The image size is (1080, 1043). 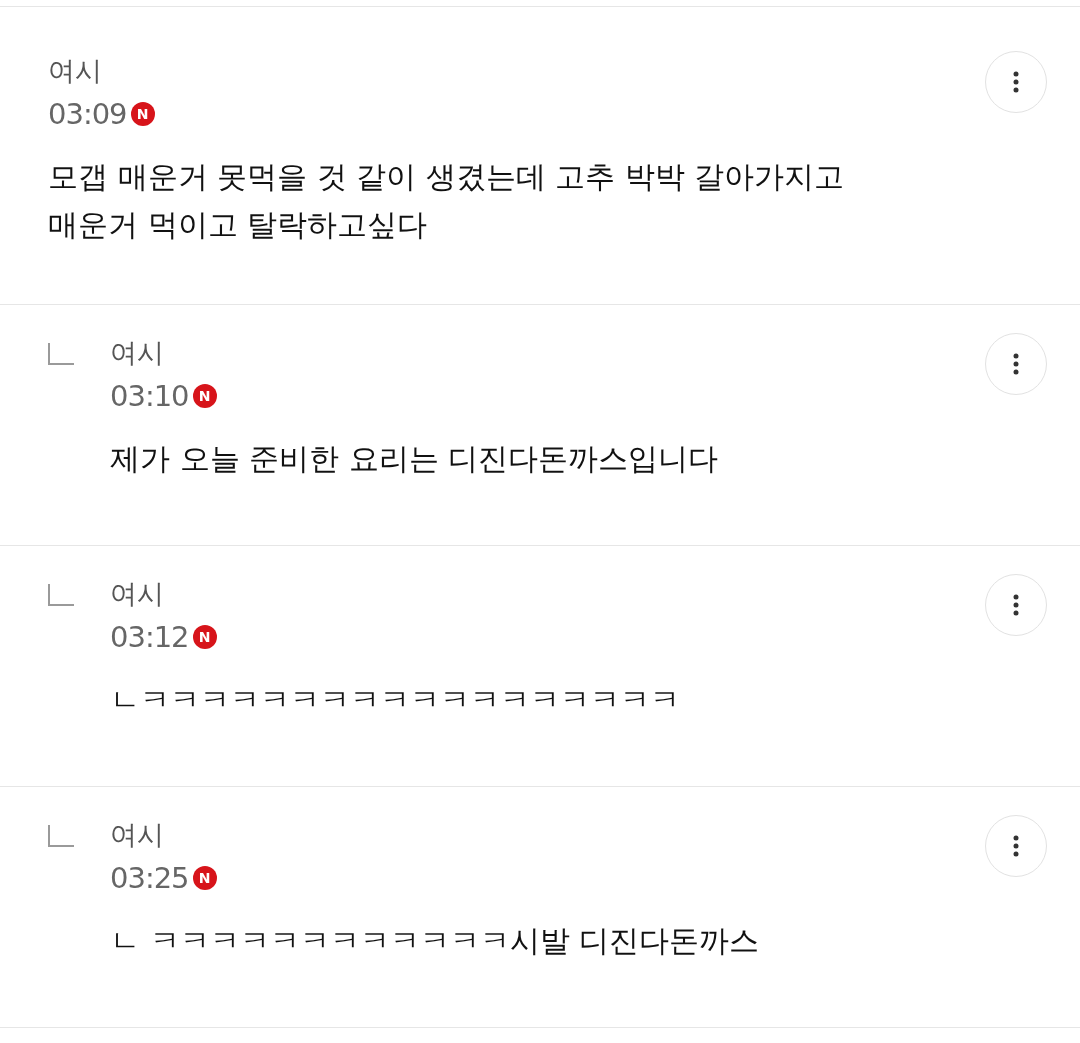 What do you see at coordinates (447, 201) in the screenshot?
I see `comment-text: 모갭 매운거 못먹을 것 같이 생겼는데 고추 박박 갈아가지고 매운거 먹이고 탈락하고싶다` at bounding box center [447, 201].